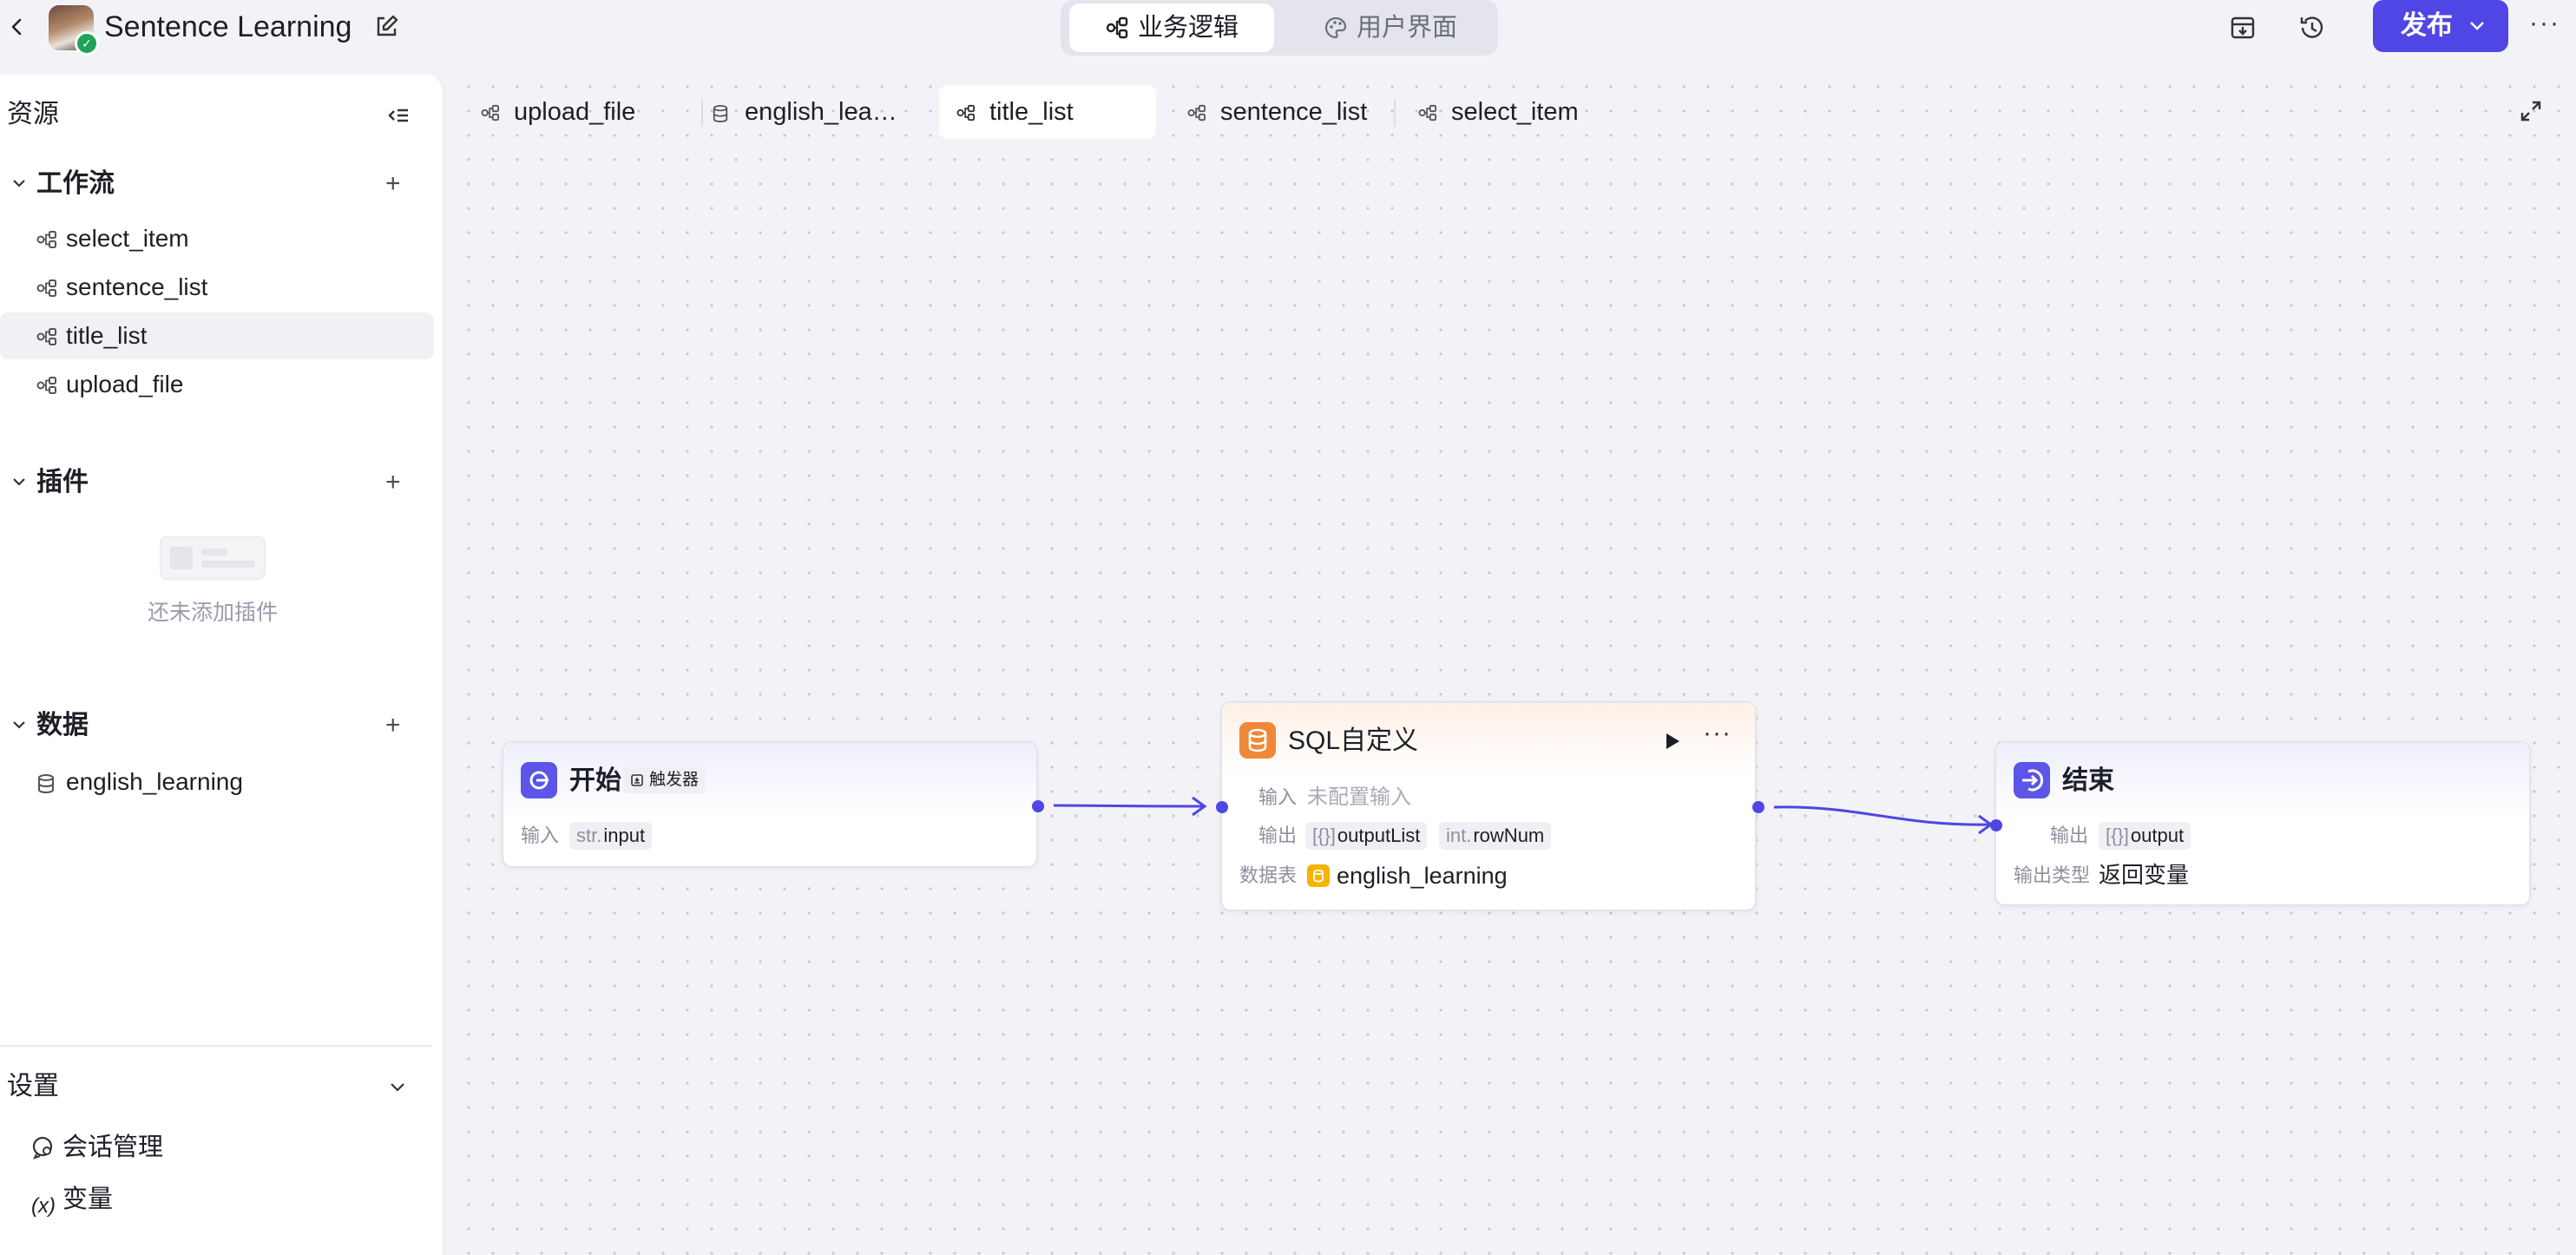 The width and height of the screenshot is (2576, 1255). Describe the element at coordinates (217, 336) in the screenshot. I see `sidebar-item-title_list: title_list` at that location.